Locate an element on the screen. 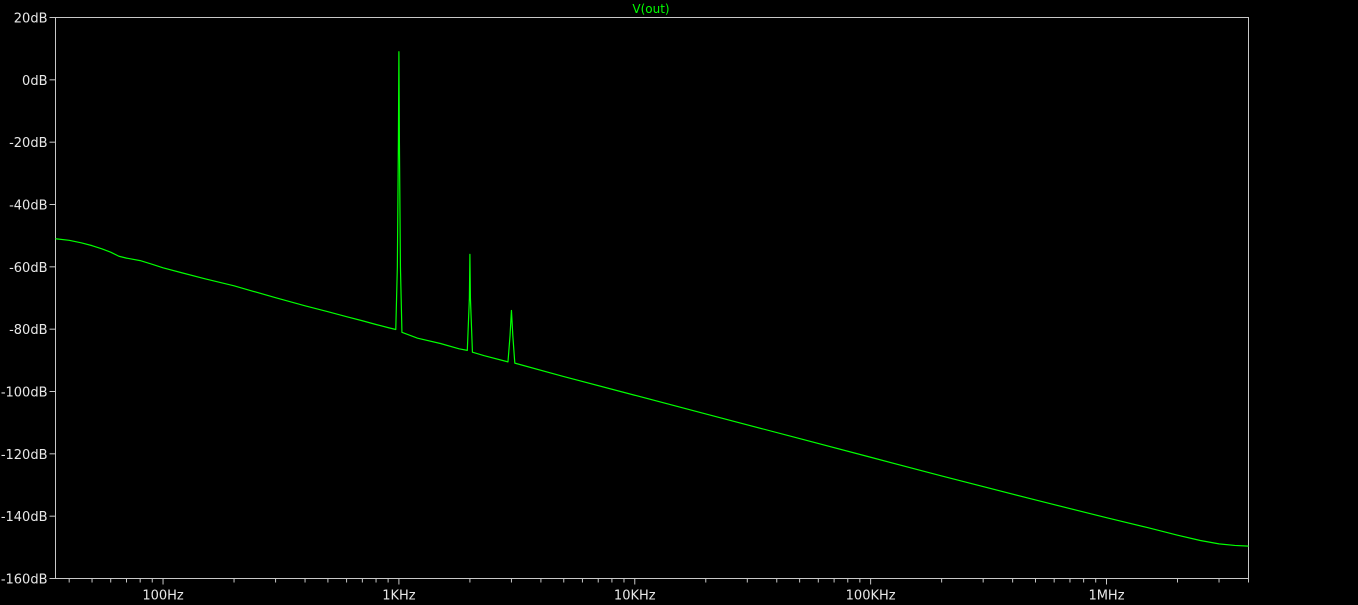 The width and height of the screenshot is (1358, 605). x-tick-label: 100Hz is located at coordinates (163, 596).